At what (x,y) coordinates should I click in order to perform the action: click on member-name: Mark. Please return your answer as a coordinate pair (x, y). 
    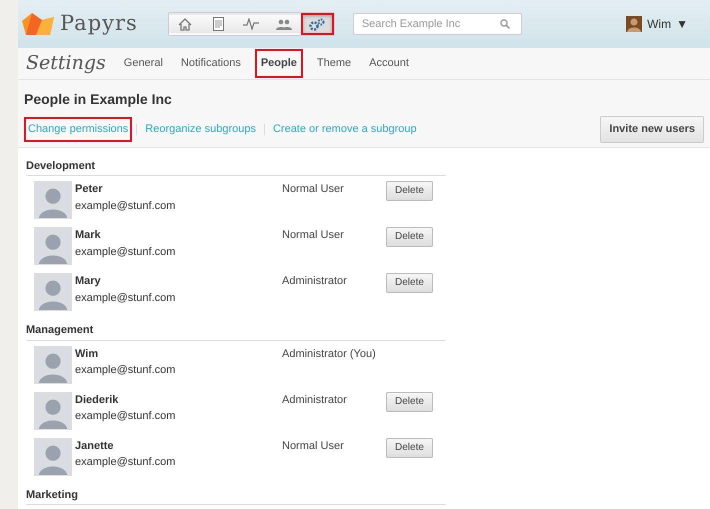
    Looking at the image, I should click on (88, 235).